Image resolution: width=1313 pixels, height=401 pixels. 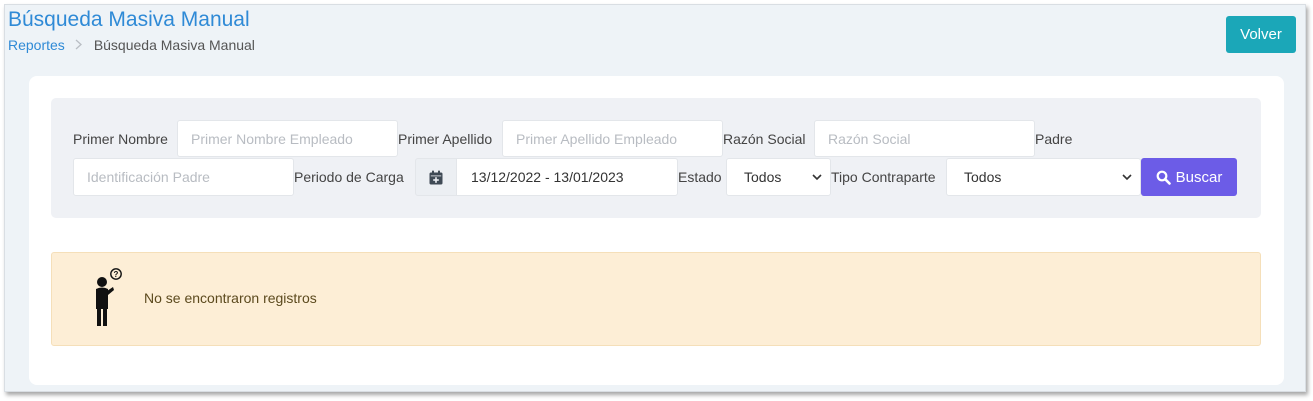 I want to click on search-icon, so click(x=1163, y=177).